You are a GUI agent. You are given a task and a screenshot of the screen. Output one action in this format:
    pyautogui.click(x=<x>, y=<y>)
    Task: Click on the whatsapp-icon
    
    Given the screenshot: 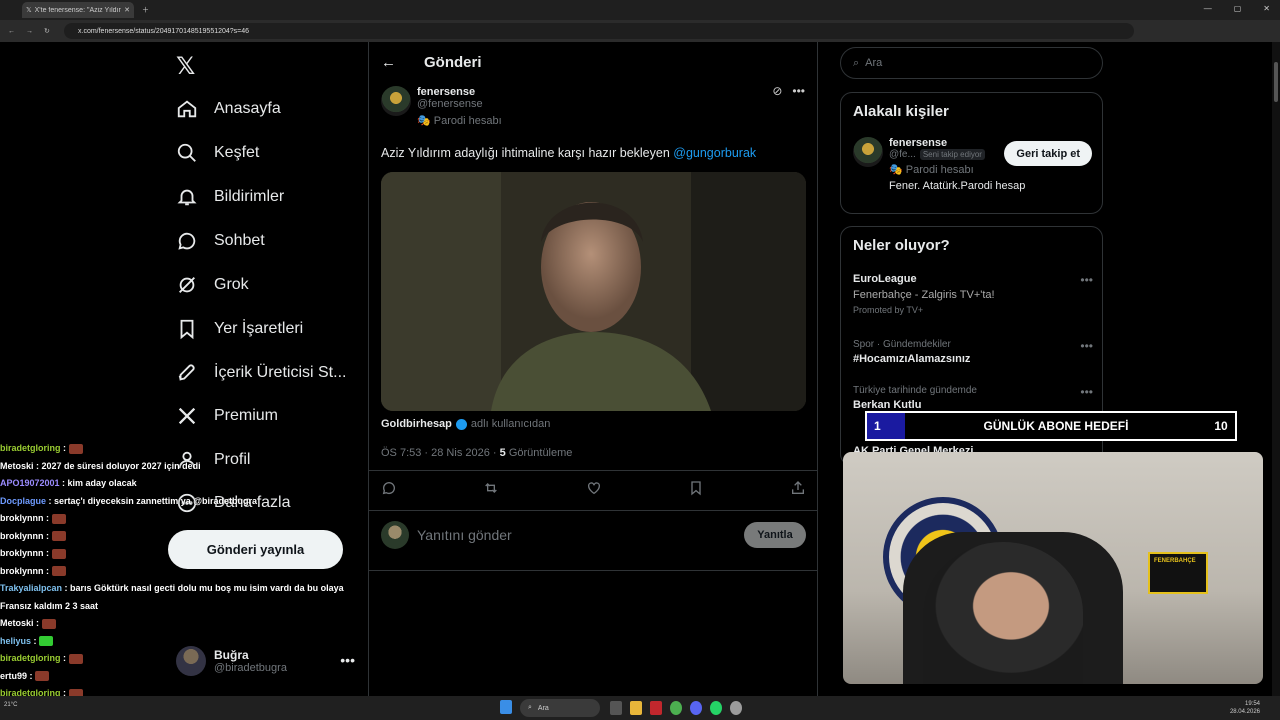 What is the action you would take?
    pyautogui.click(x=716, y=708)
    